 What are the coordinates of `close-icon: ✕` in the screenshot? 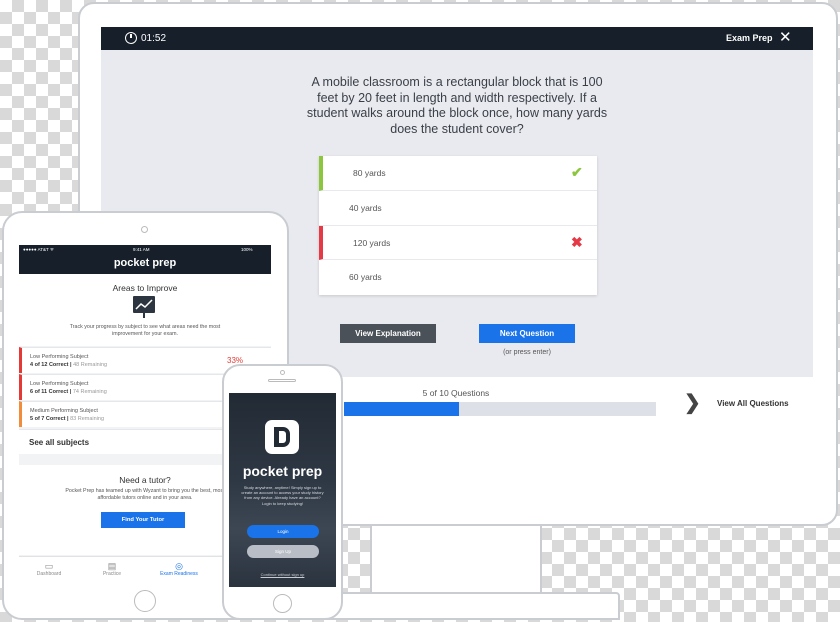 It's located at (785, 38).